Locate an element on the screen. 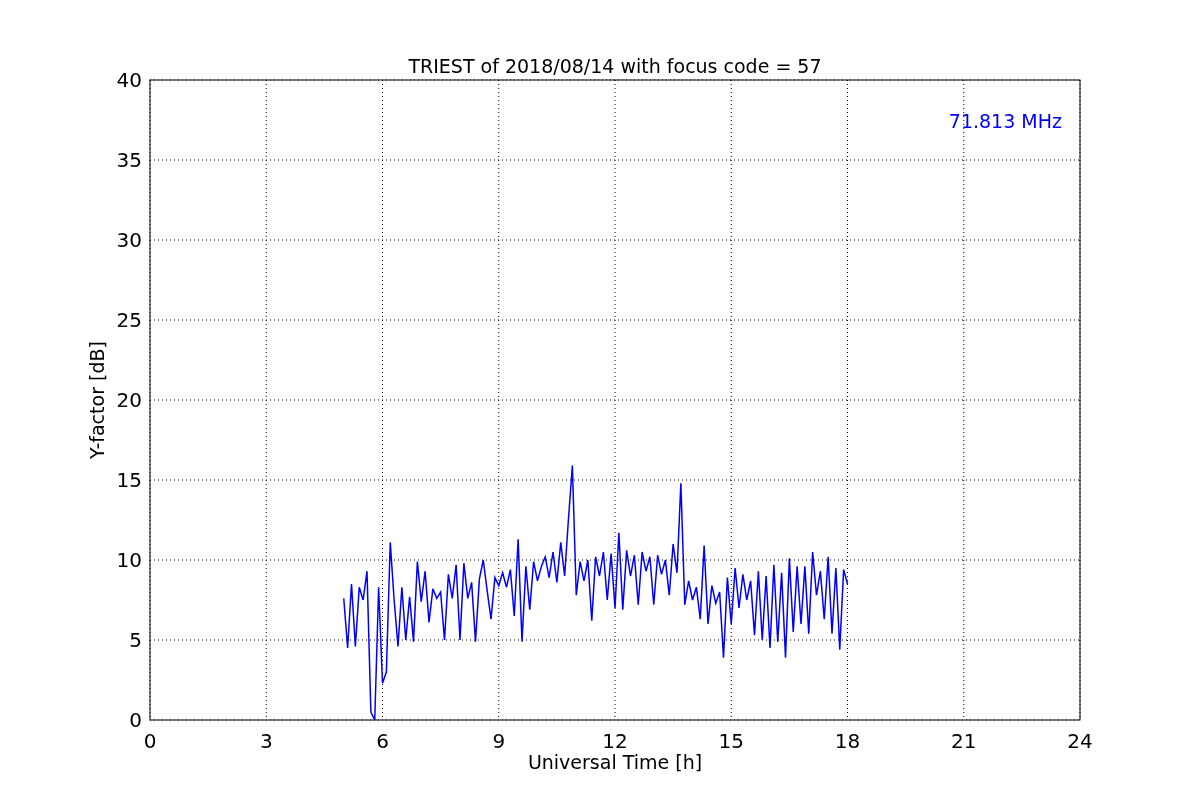 The image size is (1200, 800). x-tick-label: 12 is located at coordinates (615, 741).